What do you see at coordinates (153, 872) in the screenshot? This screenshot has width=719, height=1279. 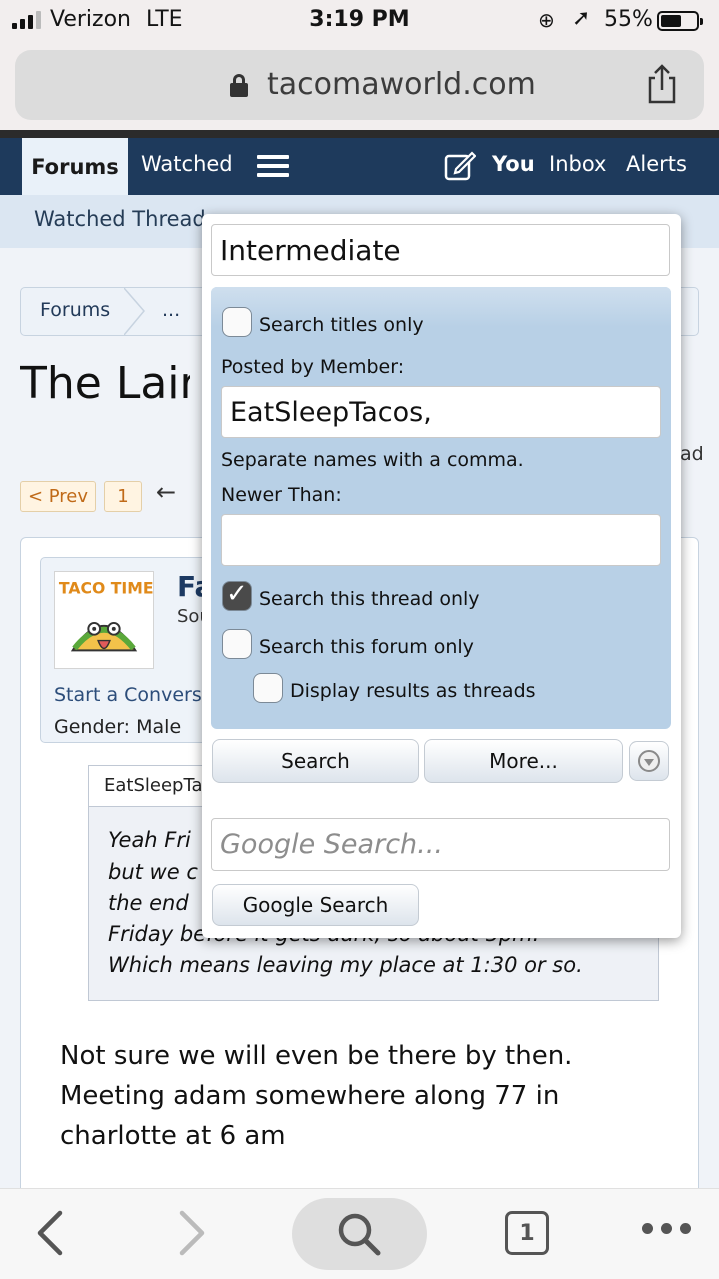 I see `quote-line: but we c` at bounding box center [153, 872].